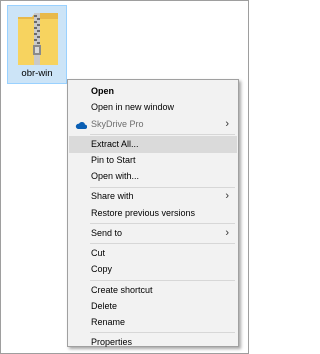 The height and width of the screenshot is (354, 320). Describe the element at coordinates (153, 196) in the screenshot. I see `menu-item-share-with: Share with ›` at that location.